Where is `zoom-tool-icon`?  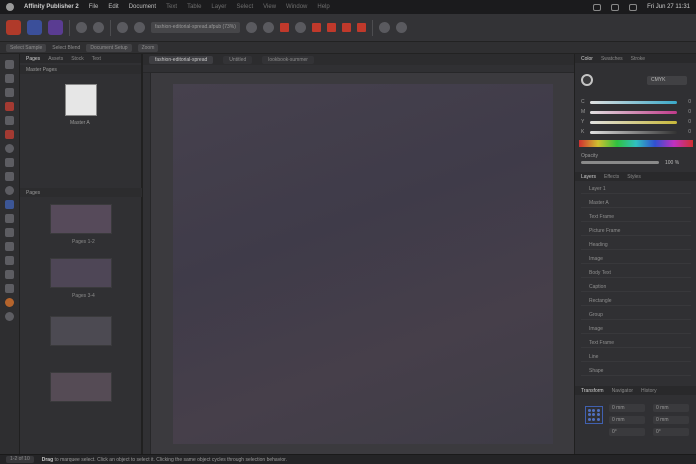 zoom-tool-icon is located at coordinates (9, 316).